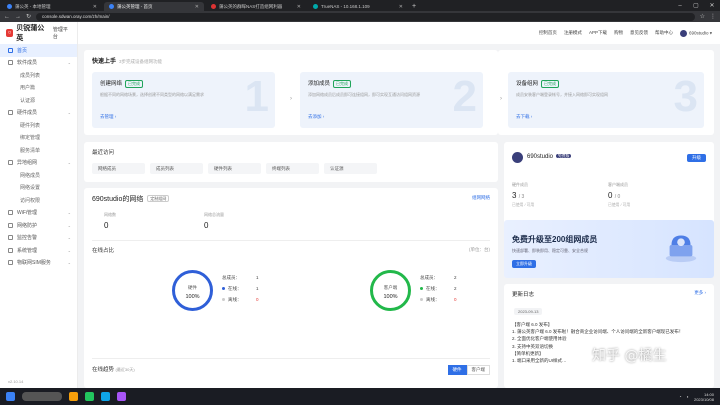 The width and height of the screenshot is (720, 405). I want to click on menu-icon: ⋮, so click(713, 16).